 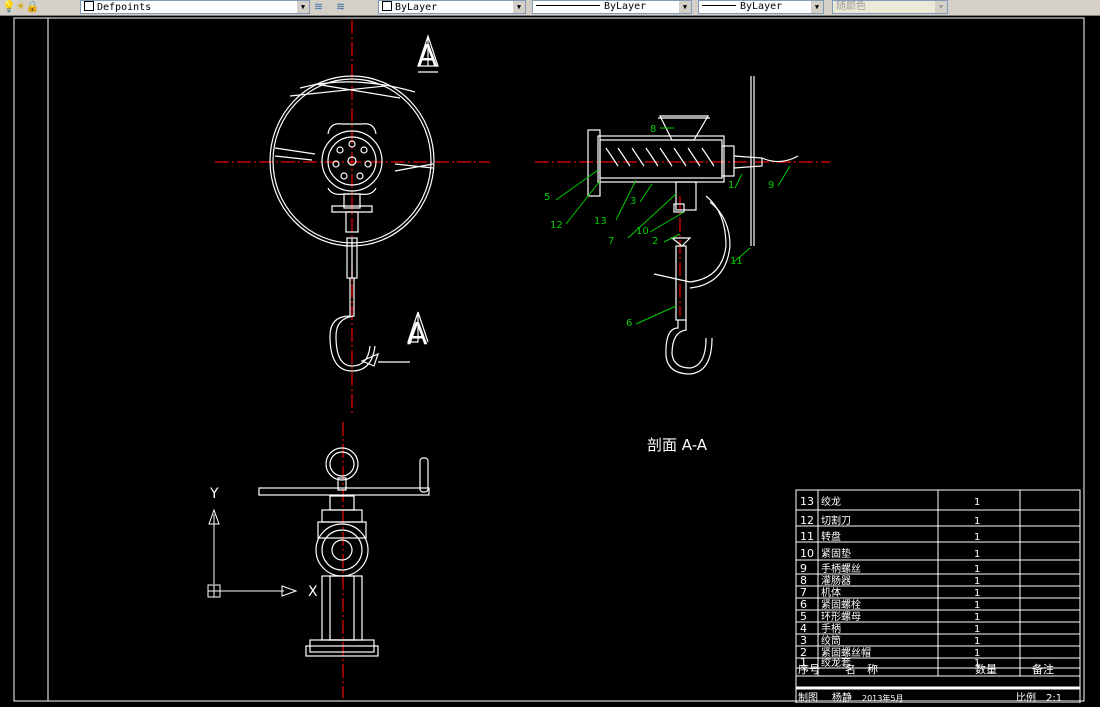 I want to click on callout-9: 9, so click(x=771, y=185).